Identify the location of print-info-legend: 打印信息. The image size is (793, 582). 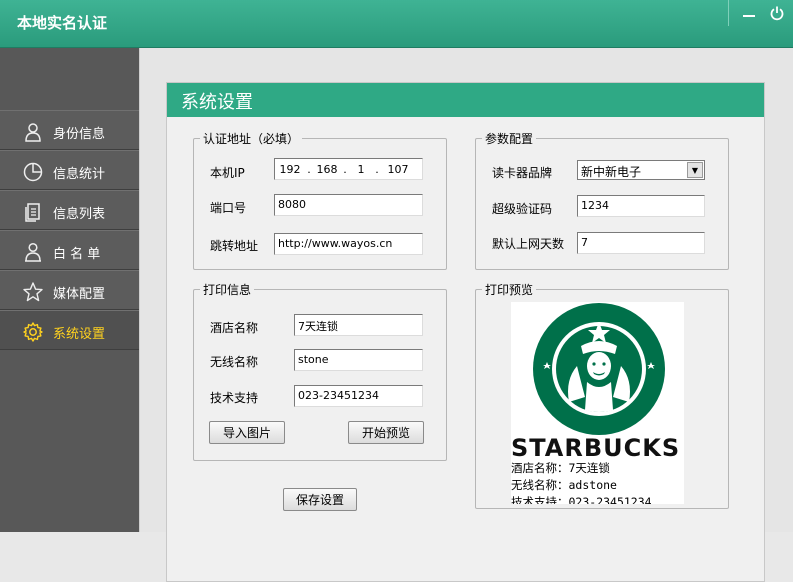
(227, 289).